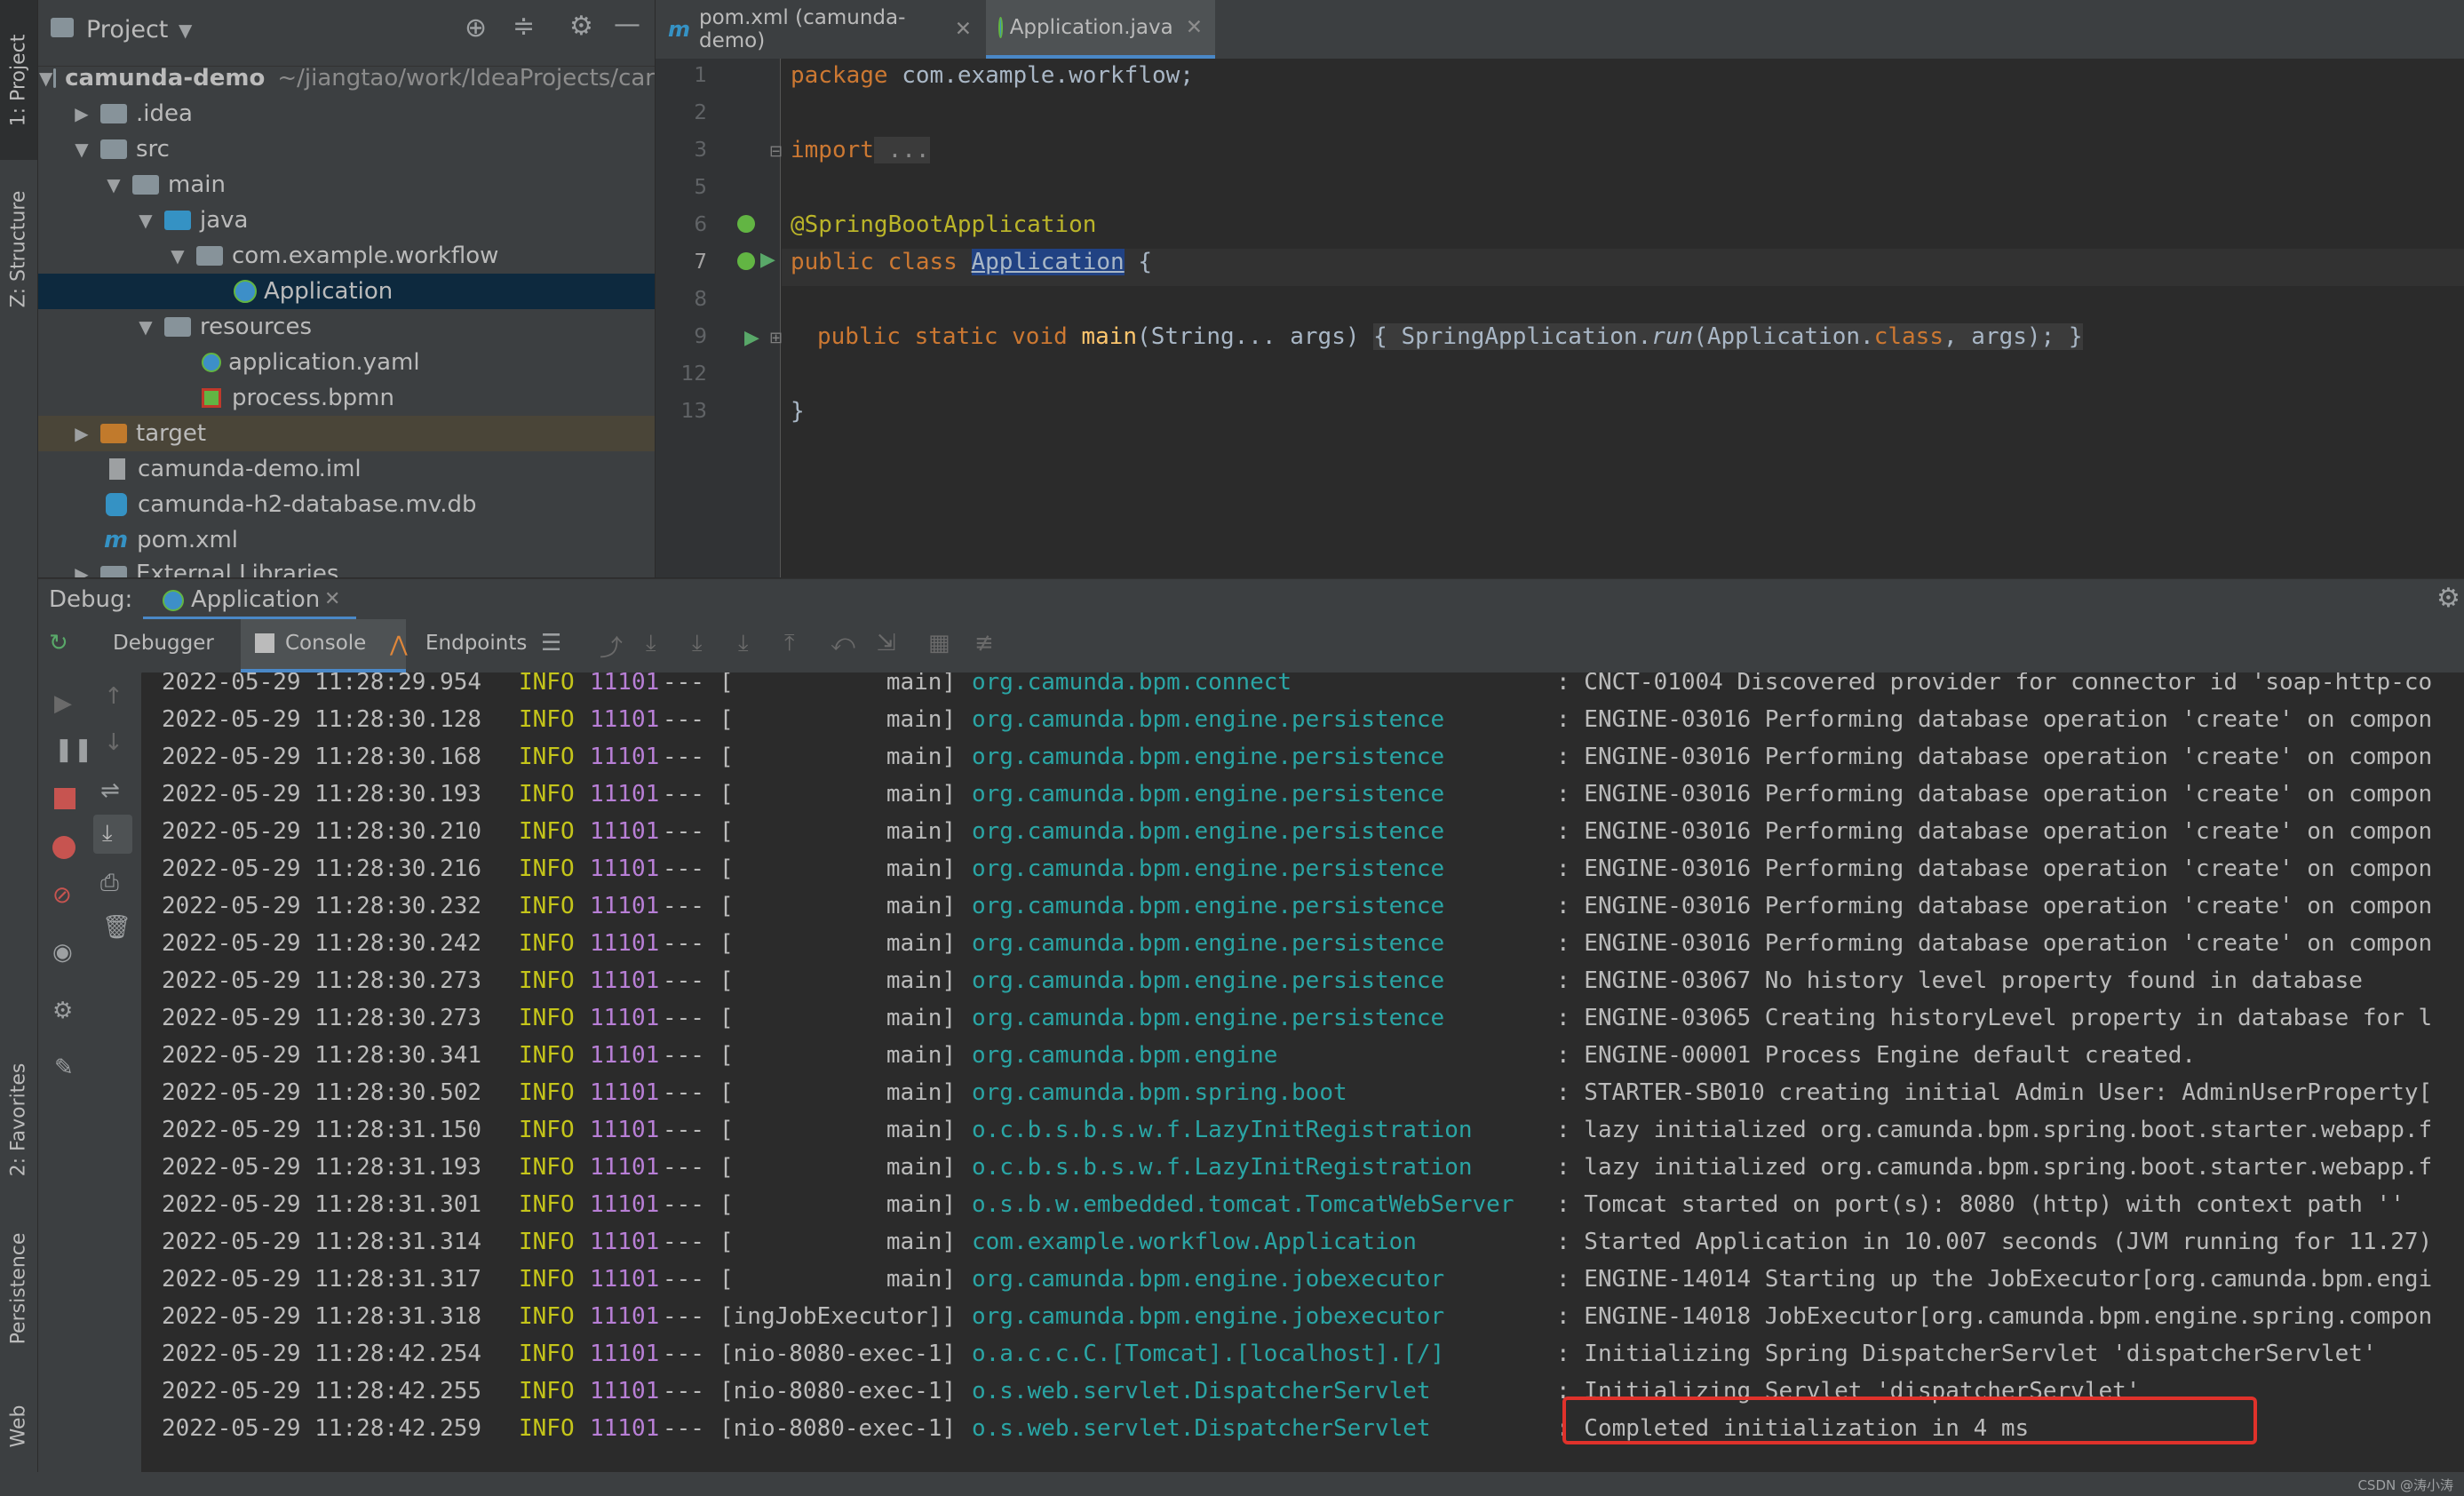  What do you see at coordinates (346, 256) in the screenshot?
I see `tree-item-package: ▼ com.example.workflow` at bounding box center [346, 256].